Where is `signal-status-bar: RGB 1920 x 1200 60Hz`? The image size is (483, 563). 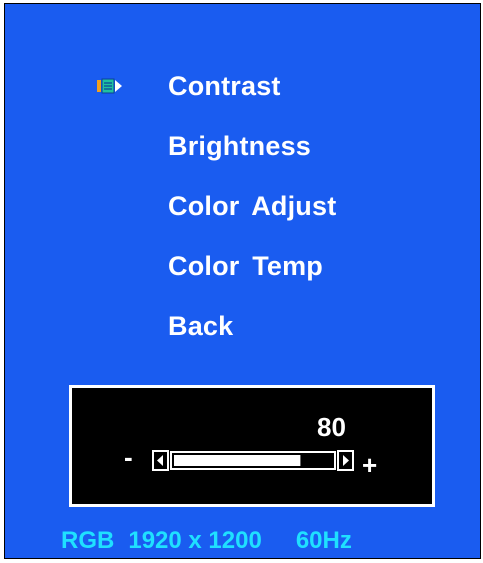 signal-status-bar: RGB 1920 x 1200 60Hz is located at coordinates (206, 541).